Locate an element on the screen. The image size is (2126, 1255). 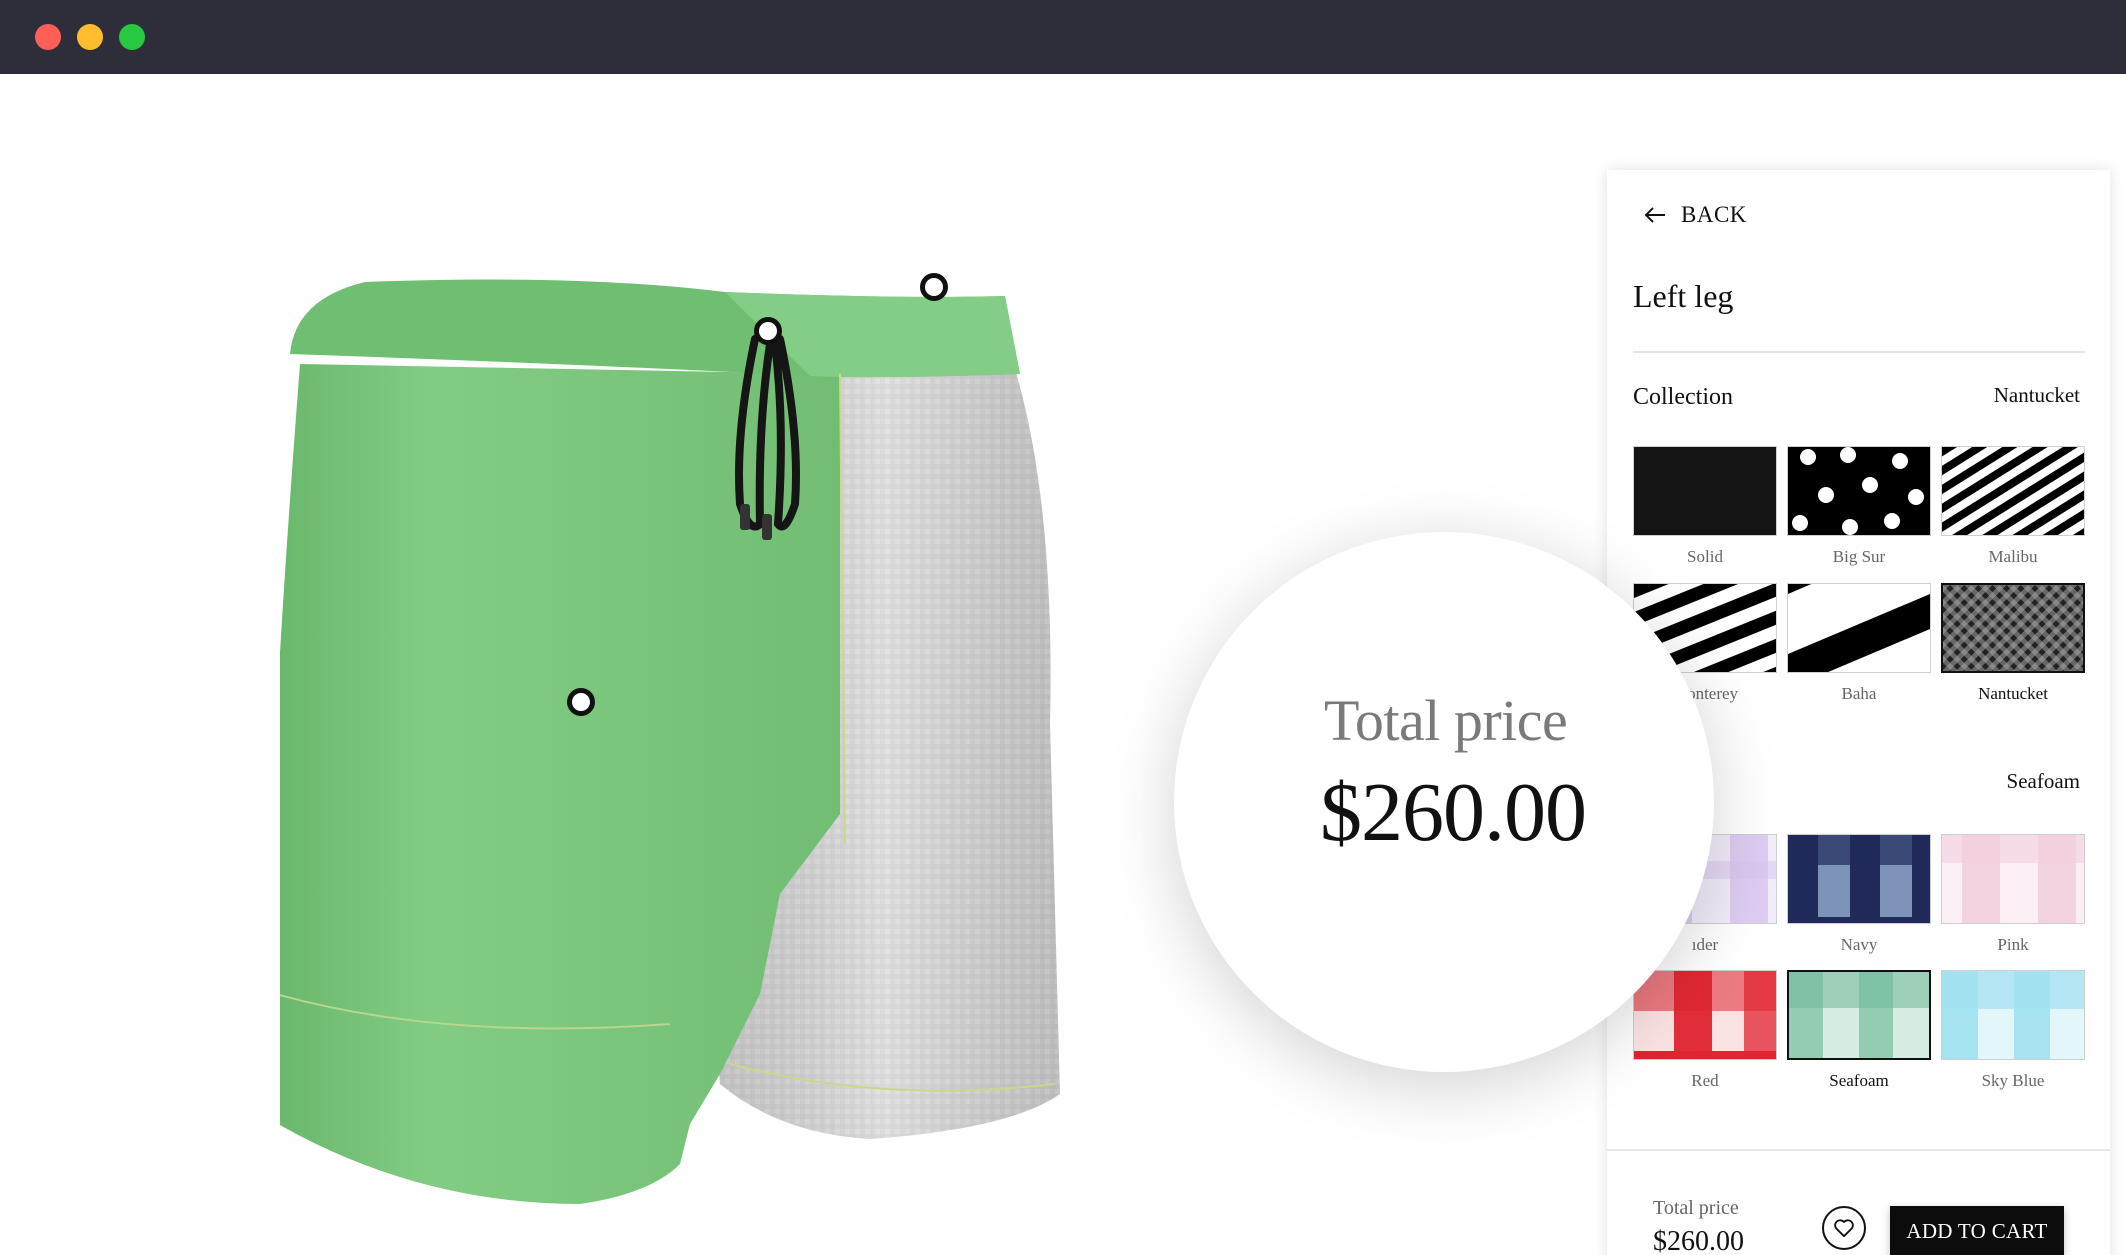
arrow-left-icon is located at coordinates (1654, 215).